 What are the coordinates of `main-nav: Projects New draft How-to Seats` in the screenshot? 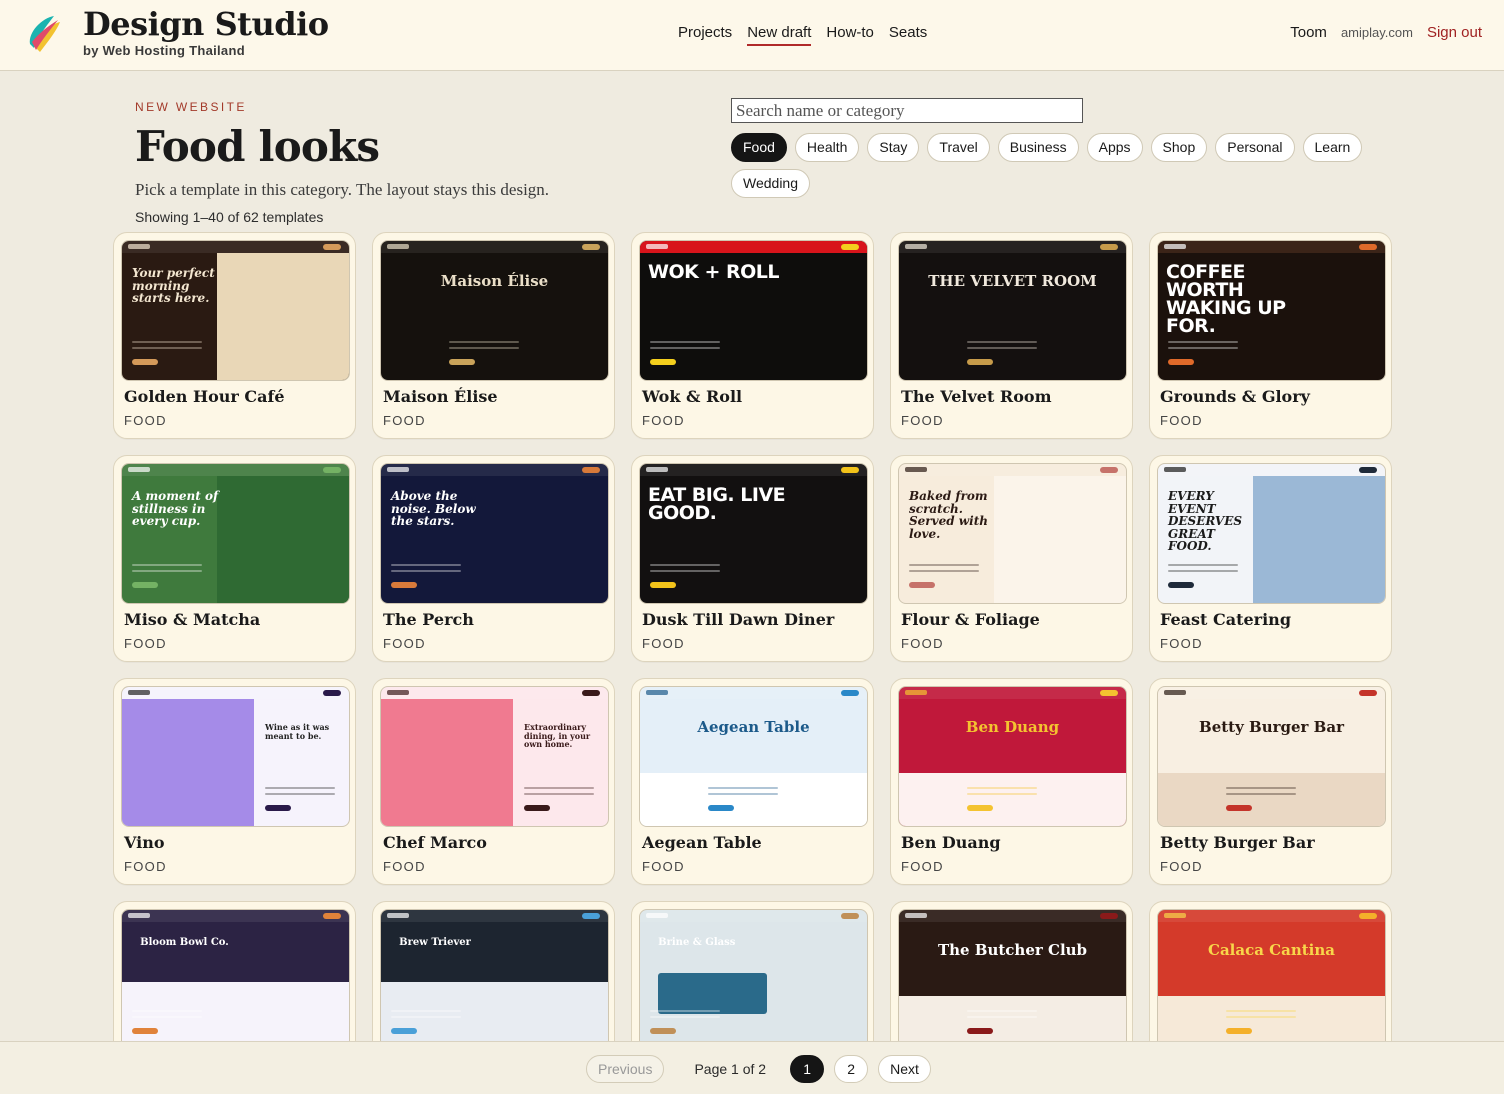 It's located at (802, 35).